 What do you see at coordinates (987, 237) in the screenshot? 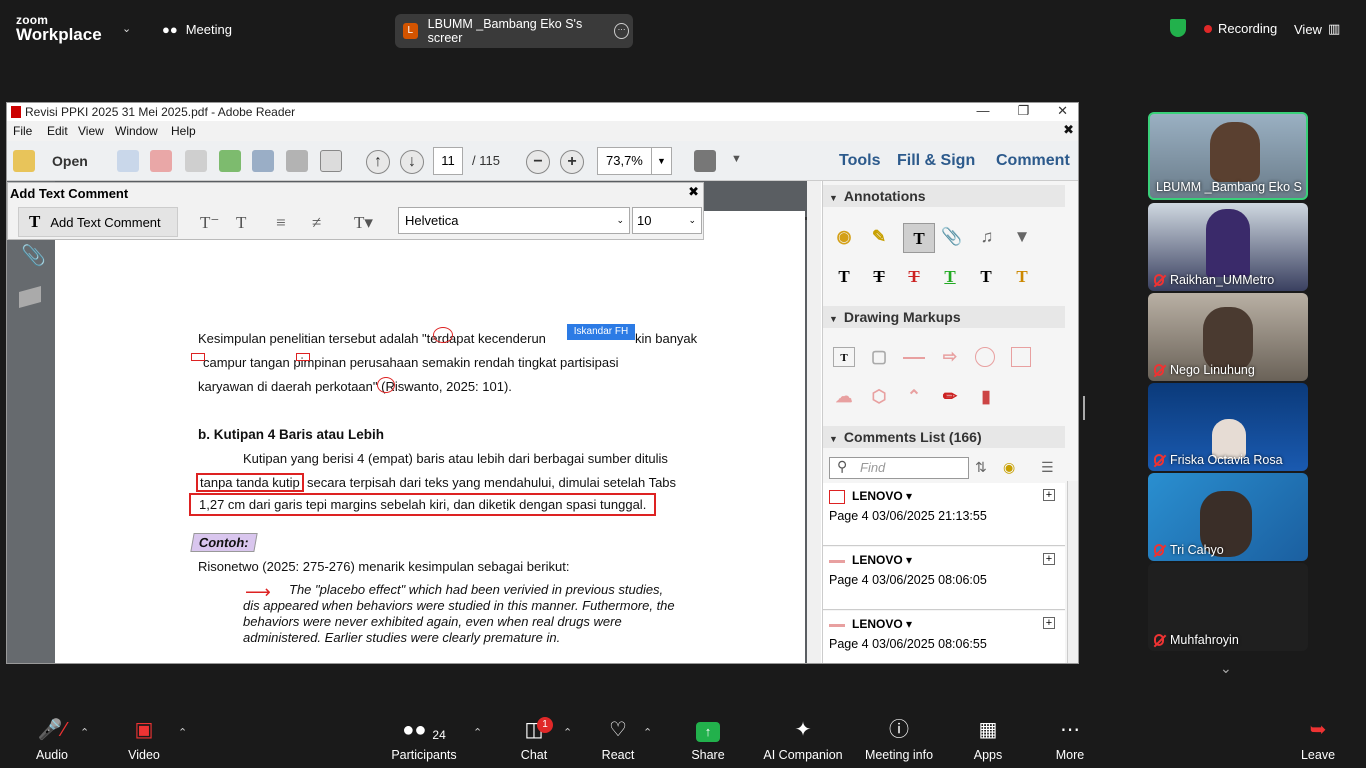
I see `record-audio-icon: ♫` at bounding box center [987, 237].